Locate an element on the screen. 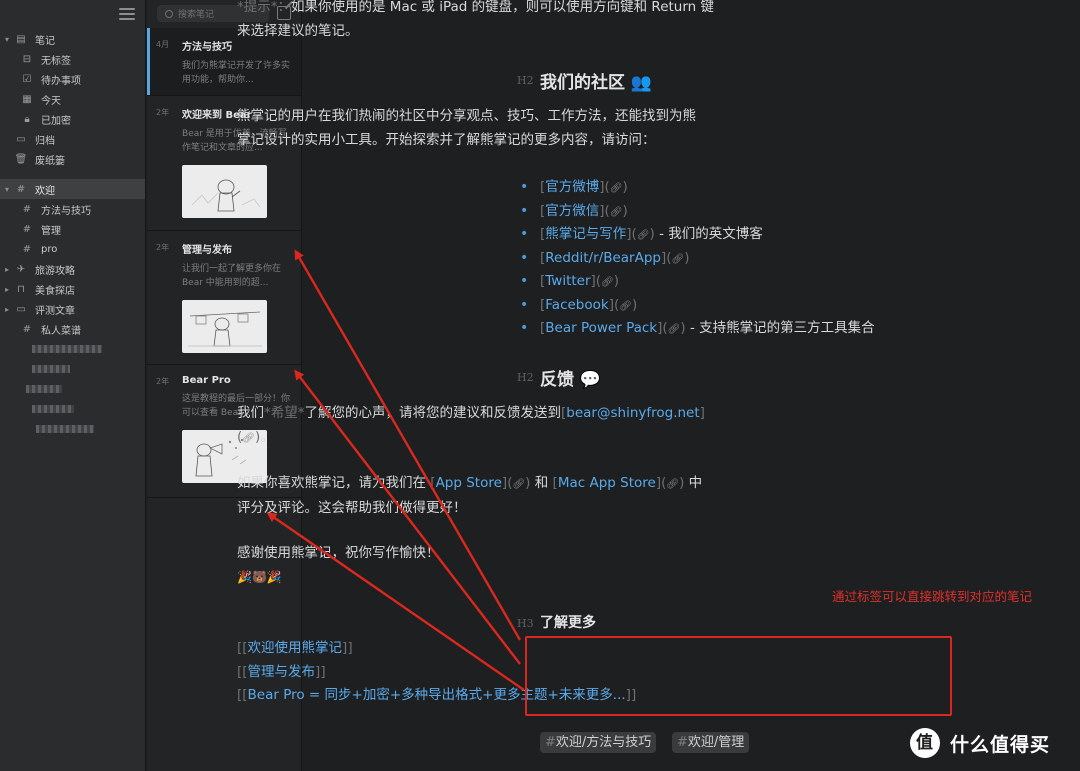 The image size is (1080, 771). site-watermark: 什么值得买 is located at coordinates (980, 743).